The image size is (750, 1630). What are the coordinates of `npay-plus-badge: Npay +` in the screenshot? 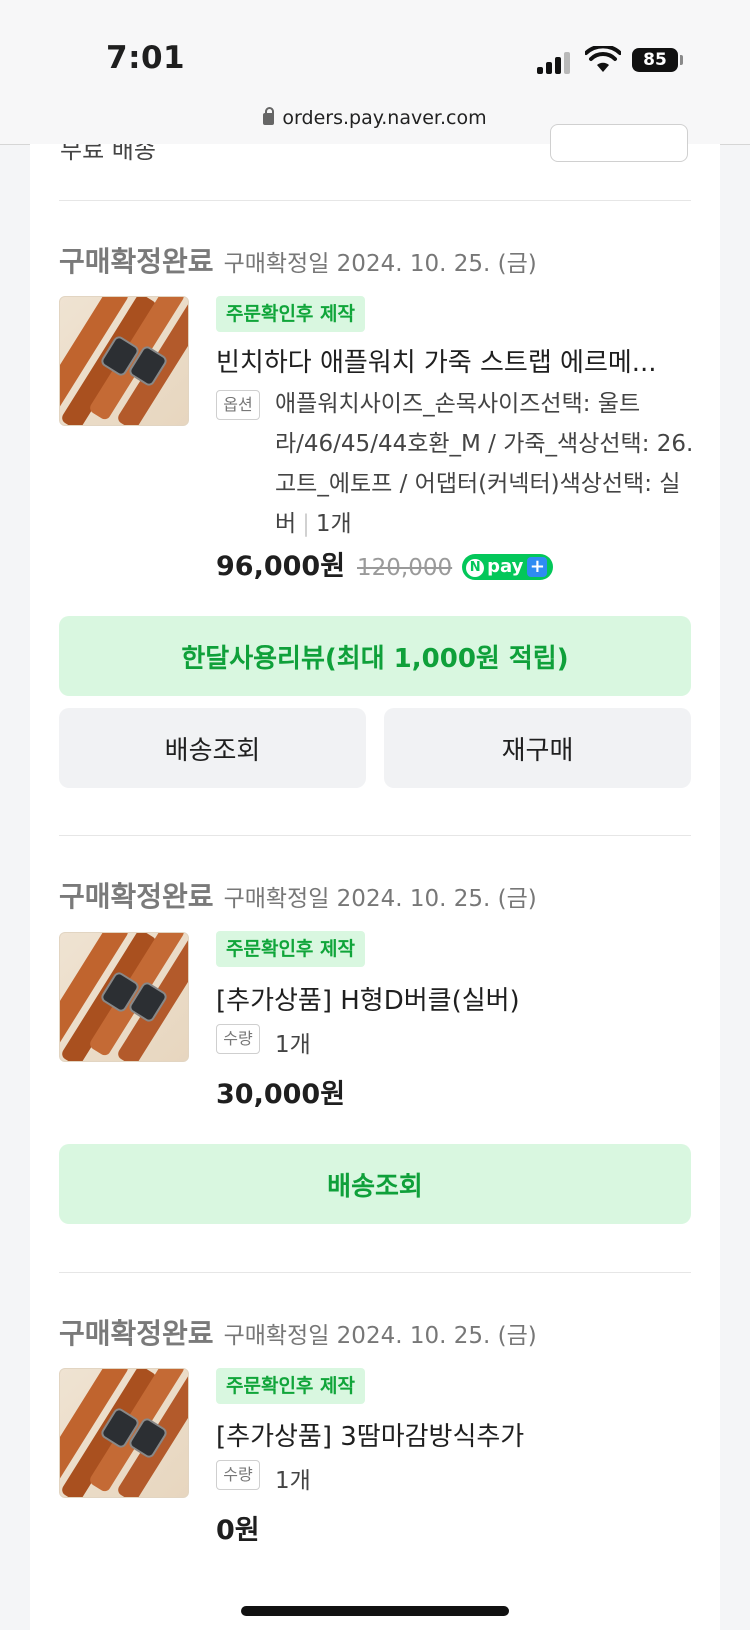 It's located at (508, 567).